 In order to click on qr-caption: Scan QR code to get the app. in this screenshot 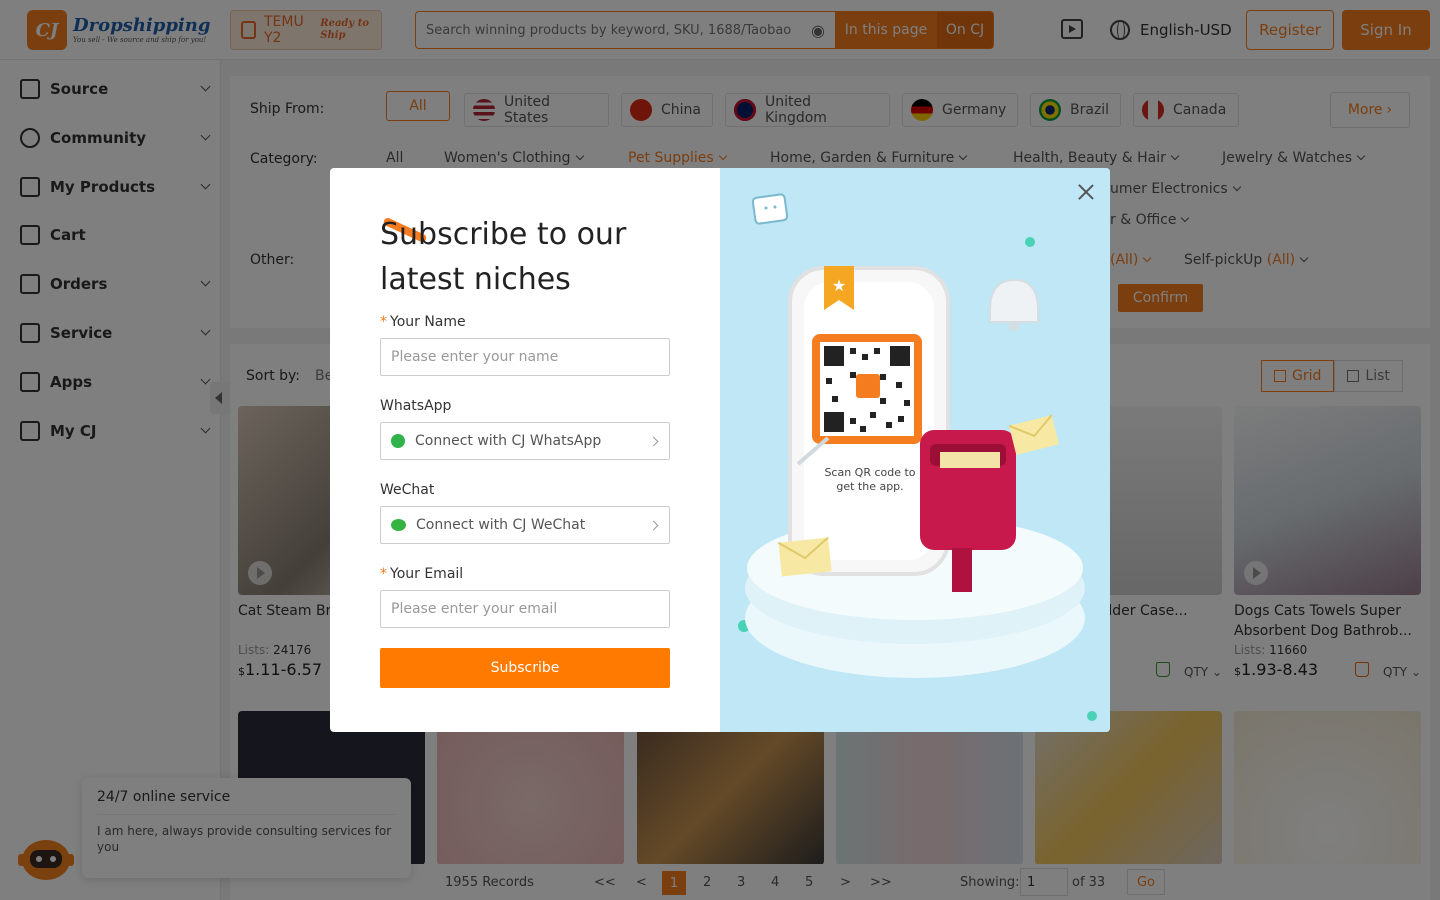, I will do `click(870, 479)`.